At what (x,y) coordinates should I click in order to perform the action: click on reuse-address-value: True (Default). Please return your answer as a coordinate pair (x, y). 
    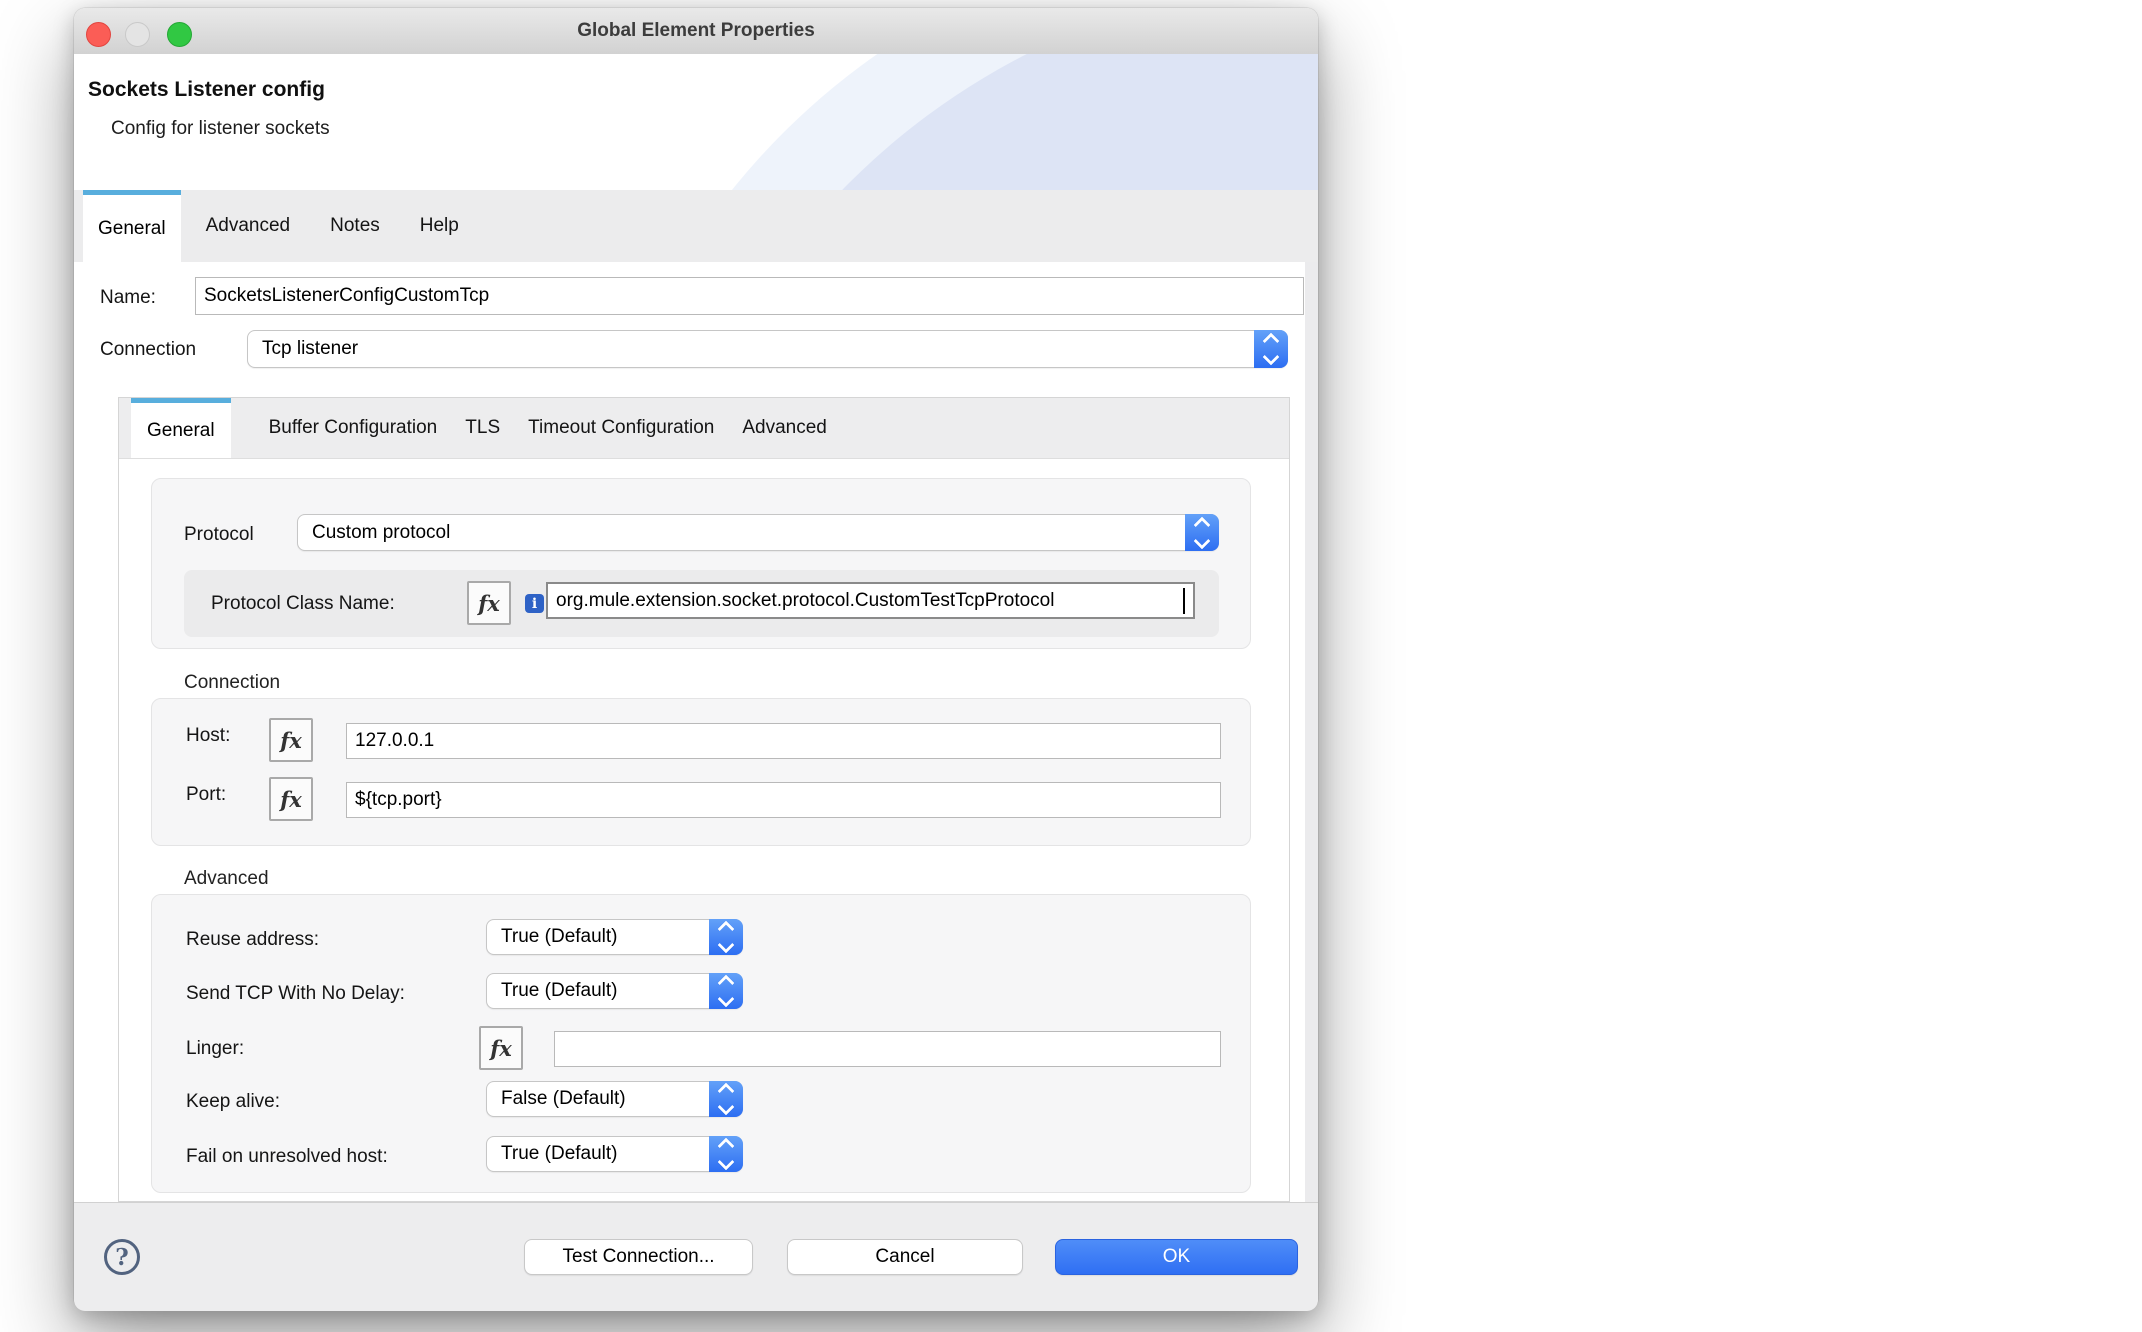
    Looking at the image, I should click on (559, 936).